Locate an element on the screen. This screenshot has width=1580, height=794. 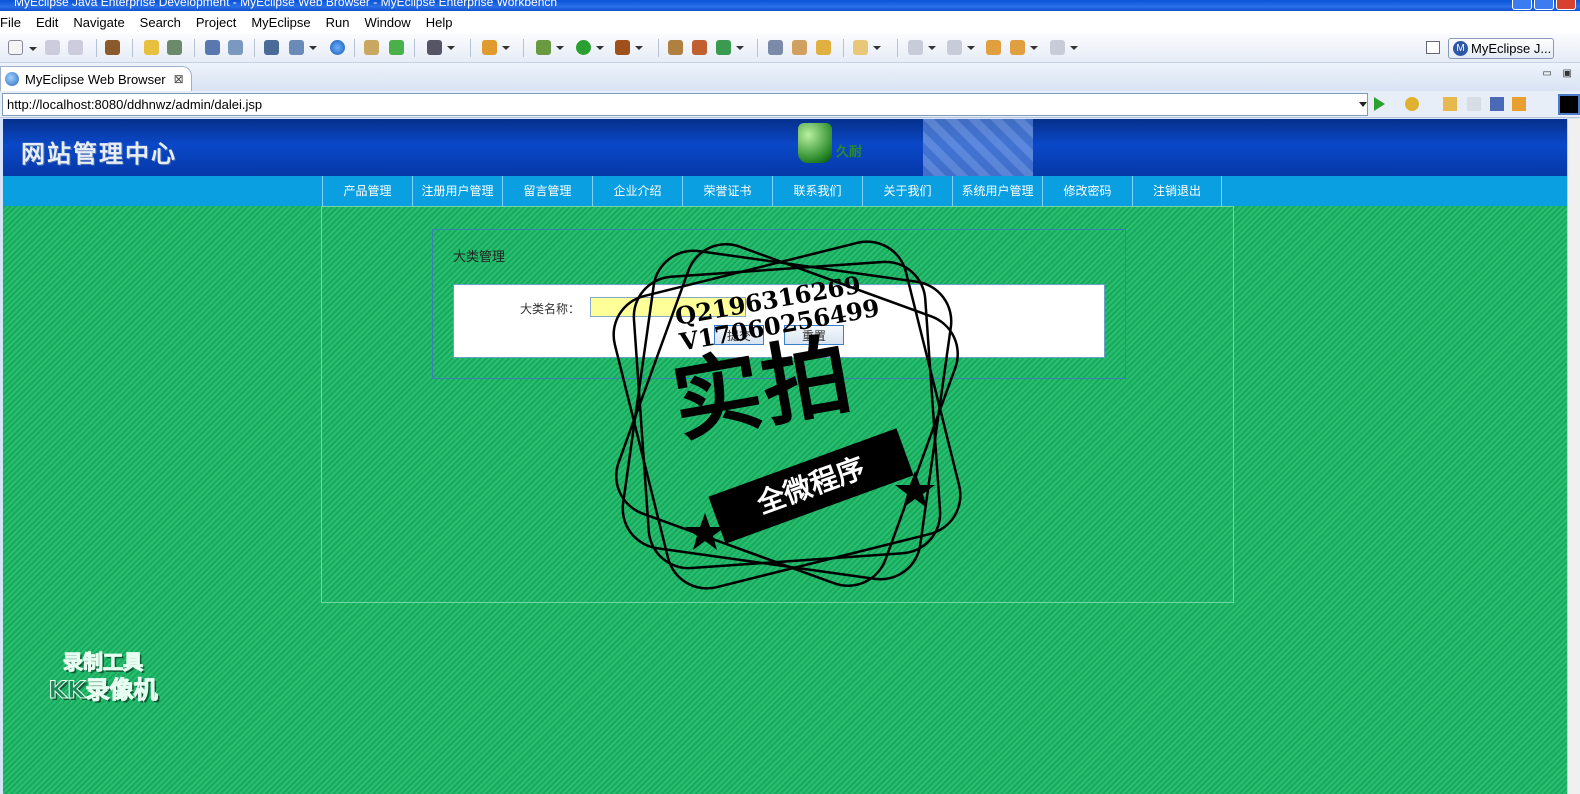
browser-refresh-icon is located at coordinates (1519, 104).